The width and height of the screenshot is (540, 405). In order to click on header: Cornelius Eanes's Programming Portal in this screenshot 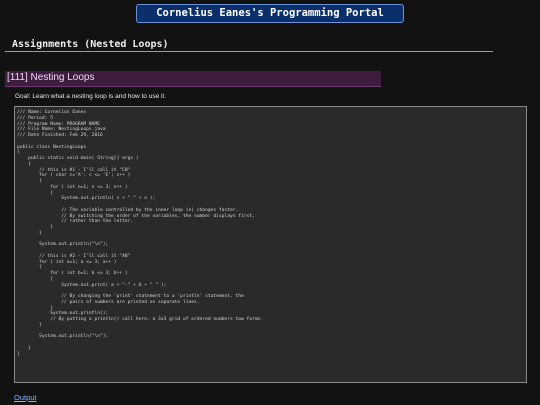, I will do `click(270, 15)`.